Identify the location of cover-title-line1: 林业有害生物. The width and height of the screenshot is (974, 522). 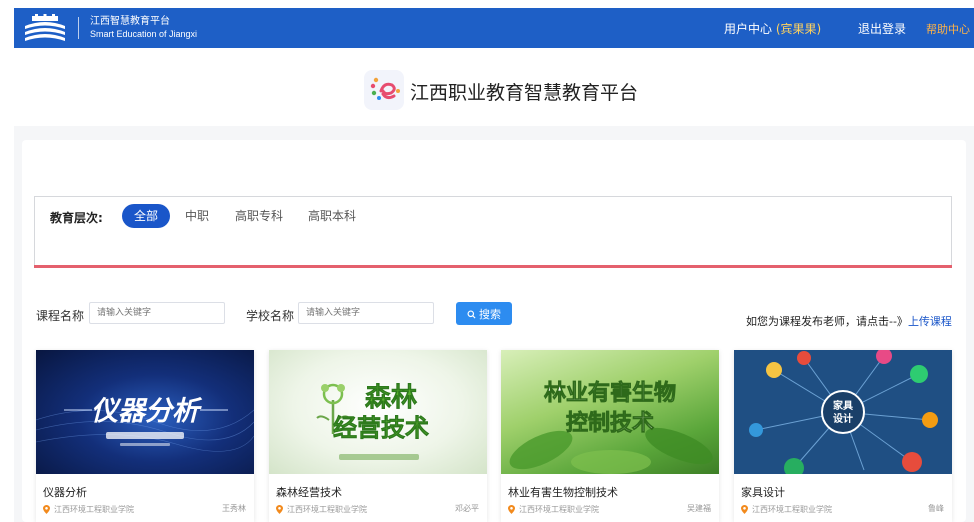
(610, 393).